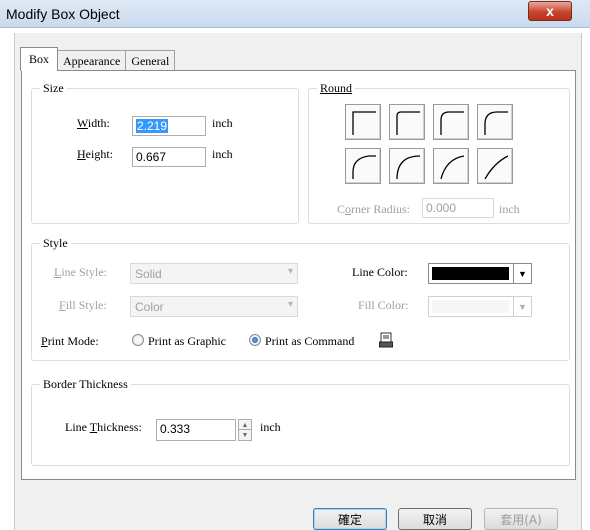 The image size is (590, 530). I want to click on wide-round-corner-icon, so click(364, 167).